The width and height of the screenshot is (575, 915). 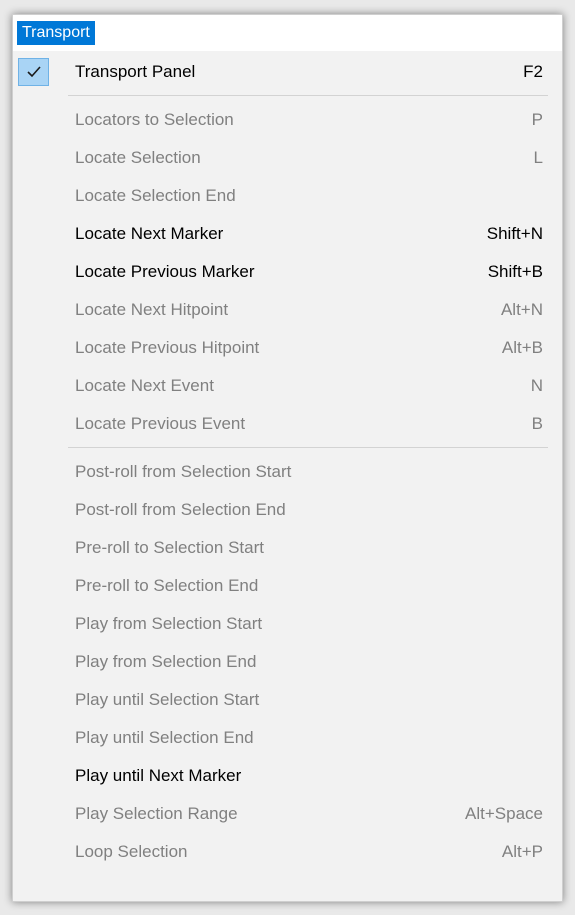 I want to click on menu-item-post-roll-from-selection-end: Post-roll from Selection End, so click(x=287, y=510).